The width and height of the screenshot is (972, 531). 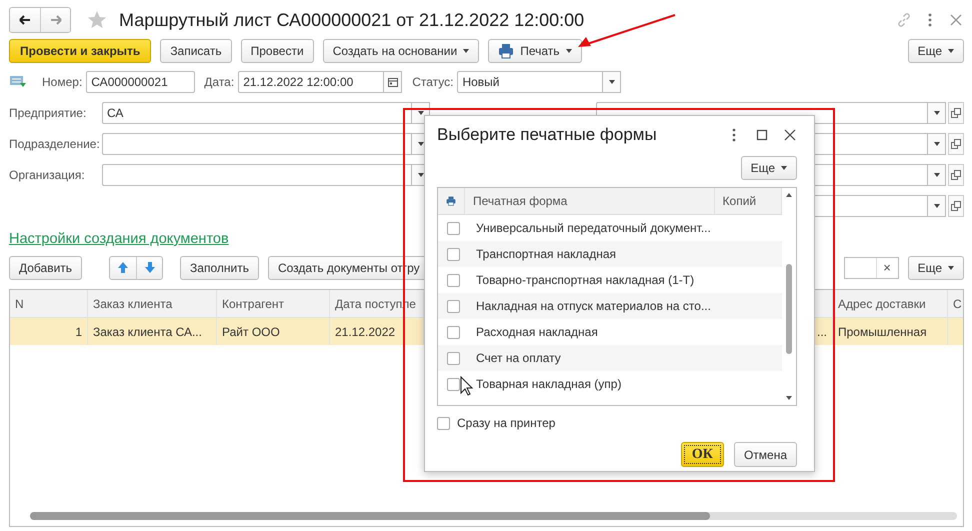 I want to click on column-header: Заказ клиента, so click(x=152, y=303).